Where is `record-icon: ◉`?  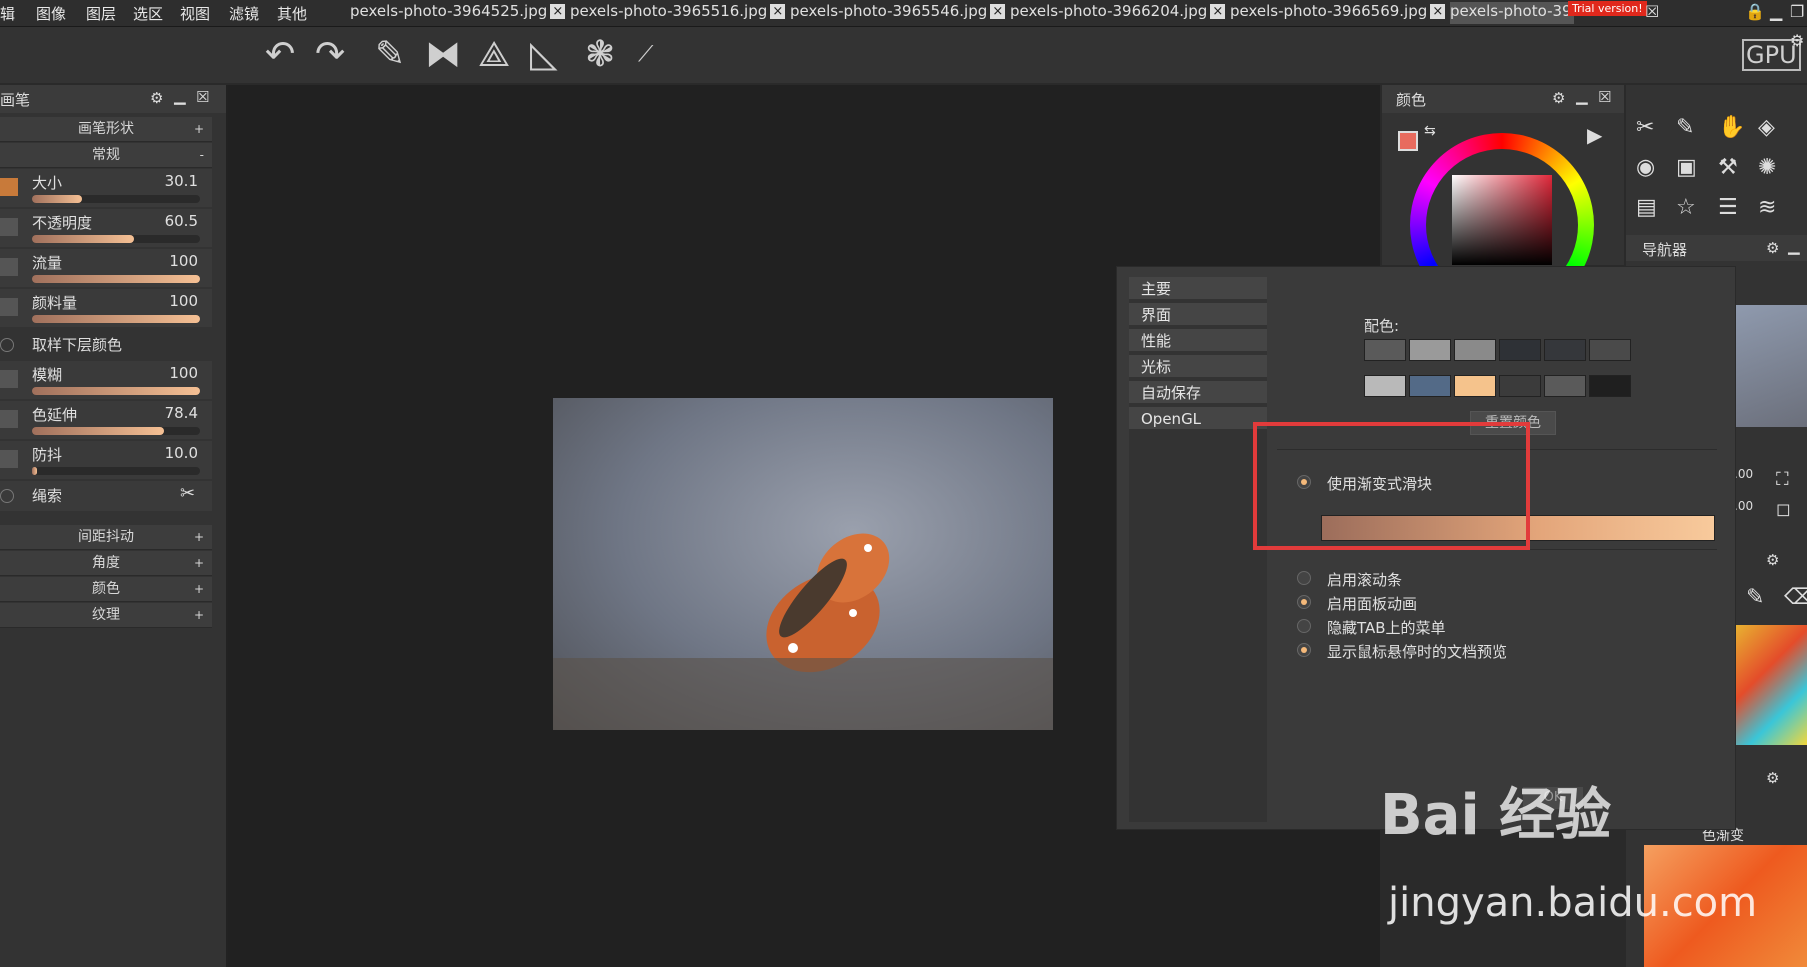
record-icon: ◉ is located at coordinates (1645, 167).